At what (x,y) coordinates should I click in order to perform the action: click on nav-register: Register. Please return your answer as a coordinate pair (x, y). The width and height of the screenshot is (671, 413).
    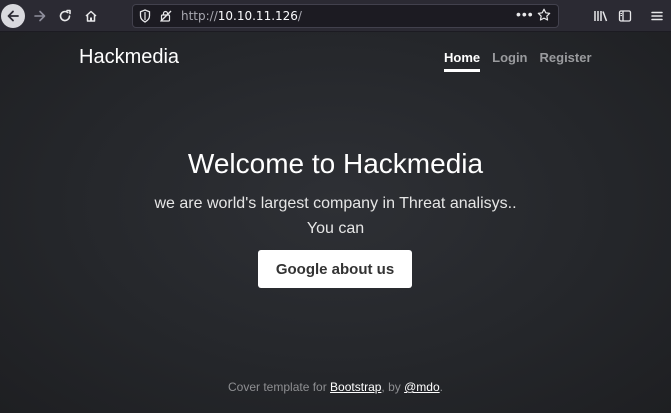
    Looking at the image, I should click on (566, 61).